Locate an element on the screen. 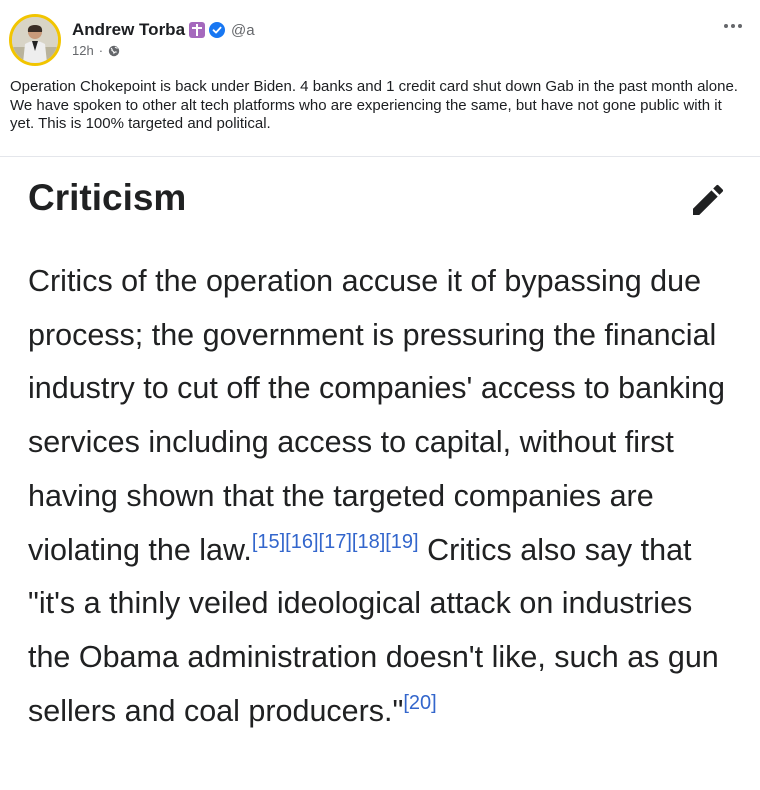 The image size is (760, 790). citation-link: [16] is located at coordinates (301, 542).